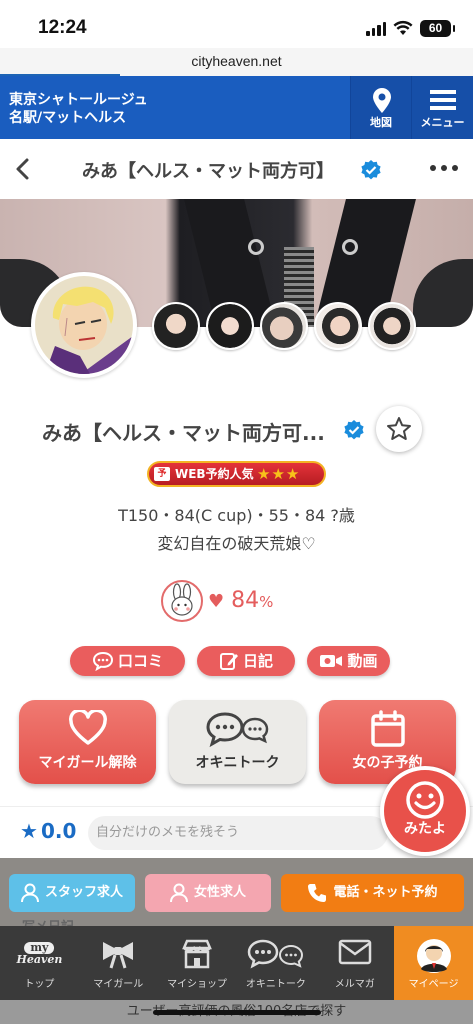  I want to click on shop-header: 東京シャトールージュ 名駅/マットヘルス 地図 メニュー, so click(236, 107).